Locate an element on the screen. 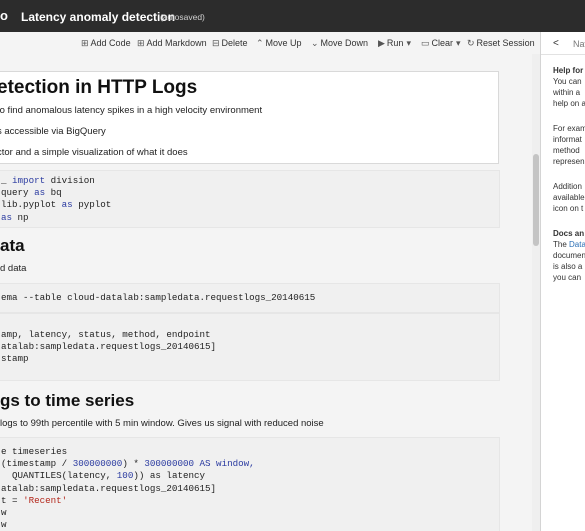 The height and width of the screenshot is (531, 585). help-text: available is located at coordinates (569, 197).